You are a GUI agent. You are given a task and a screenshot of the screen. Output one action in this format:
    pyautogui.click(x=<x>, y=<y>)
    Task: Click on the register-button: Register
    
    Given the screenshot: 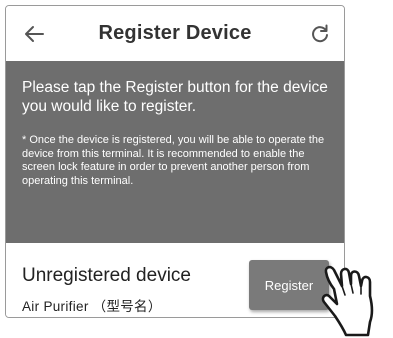 What is the action you would take?
    pyautogui.click(x=289, y=285)
    